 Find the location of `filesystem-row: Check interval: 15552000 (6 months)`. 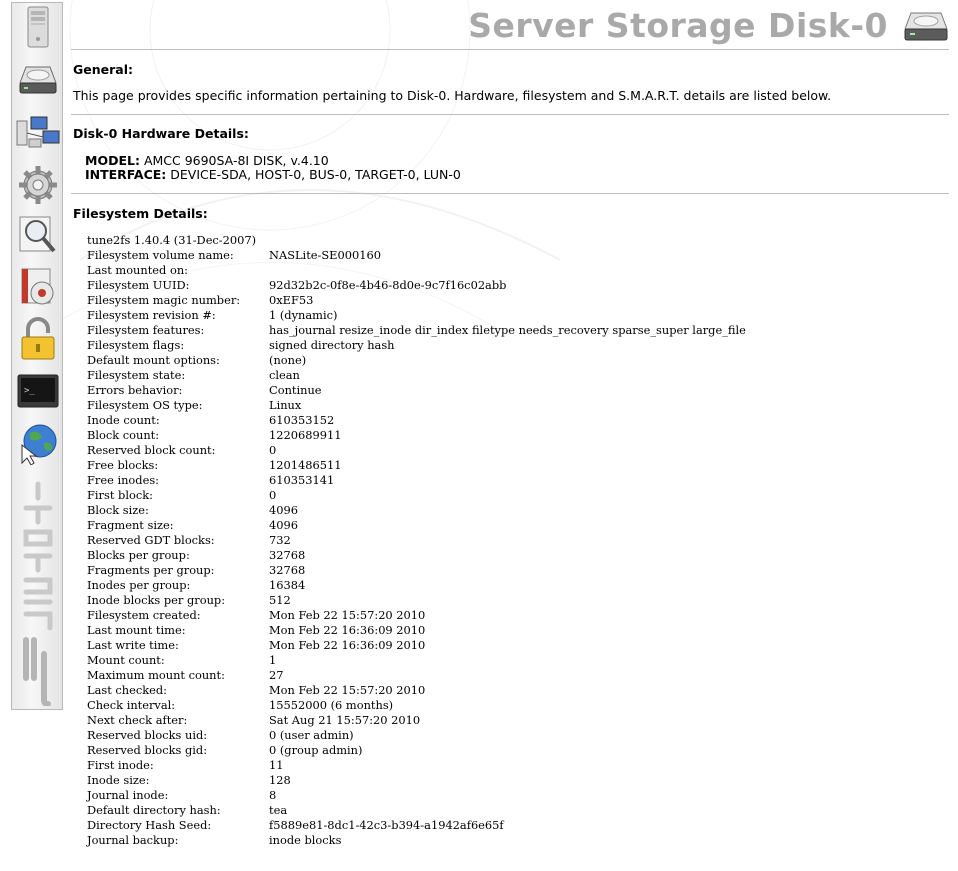

filesystem-row: Check interval: 15552000 (6 months) is located at coordinates (416, 705).